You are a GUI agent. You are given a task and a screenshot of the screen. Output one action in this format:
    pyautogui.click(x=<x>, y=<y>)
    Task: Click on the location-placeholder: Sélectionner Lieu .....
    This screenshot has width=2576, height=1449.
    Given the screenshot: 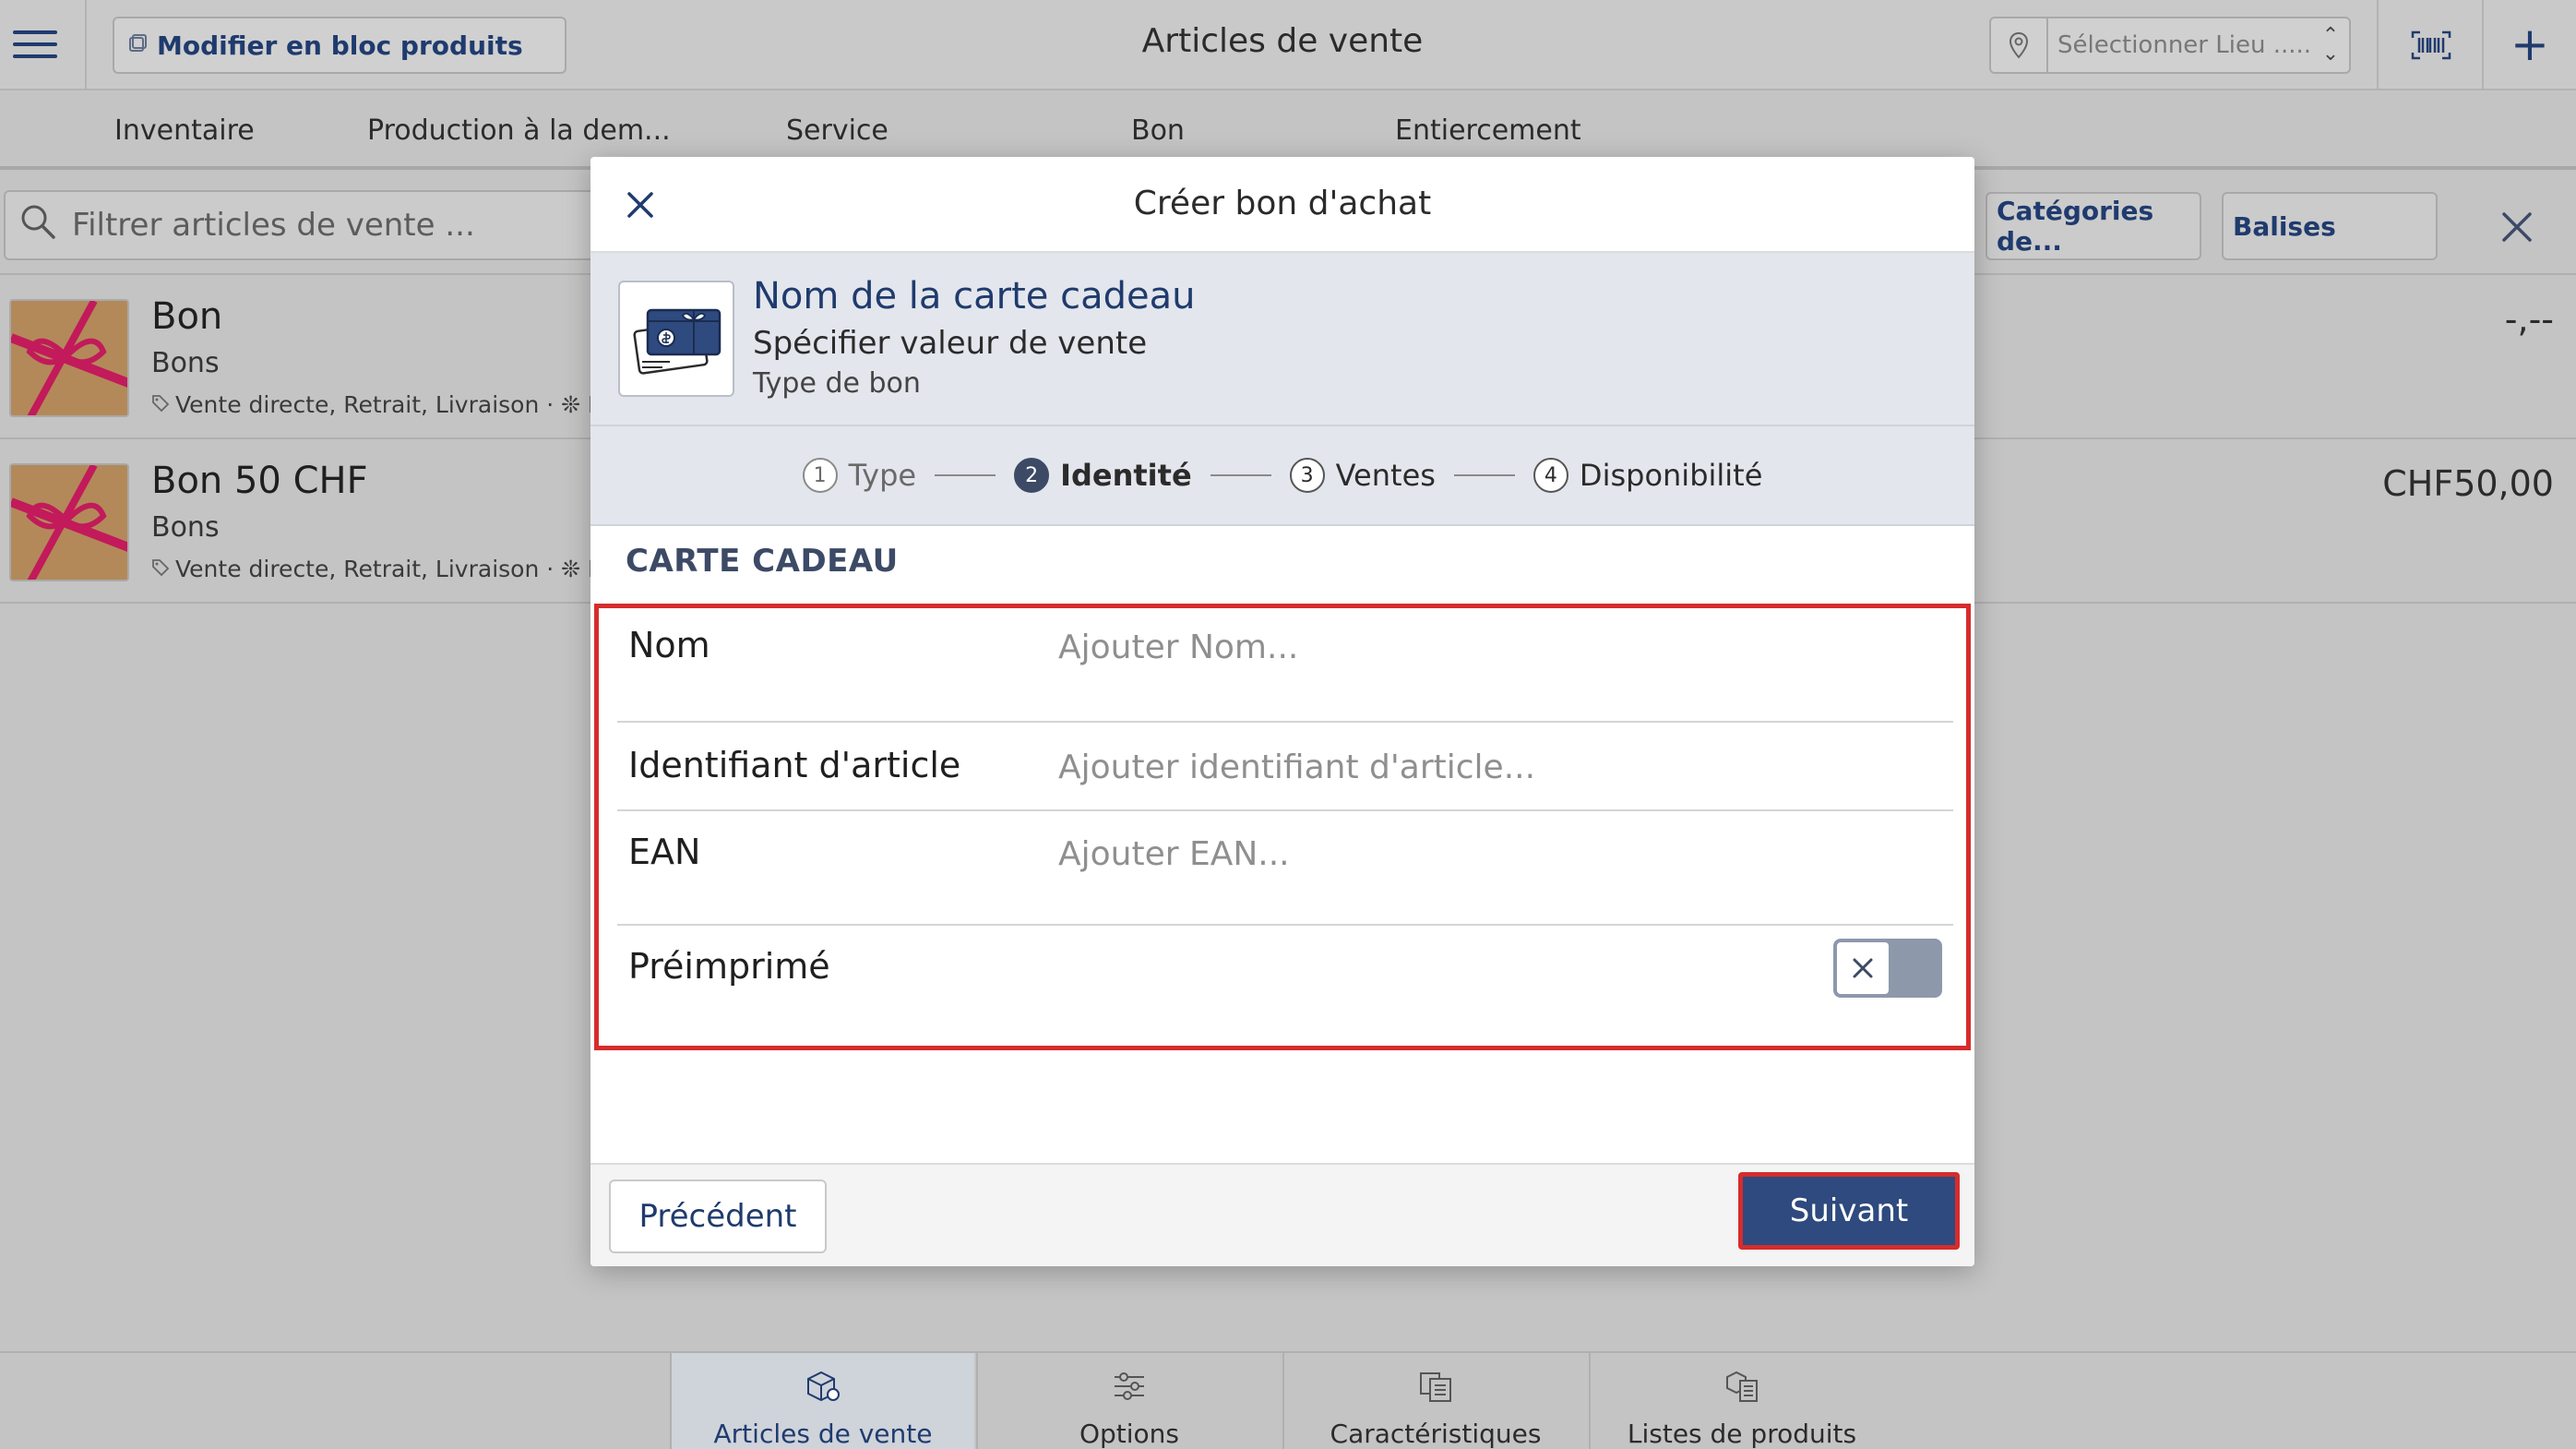 What is the action you would take?
    pyautogui.click(x=2184, y=45)
    